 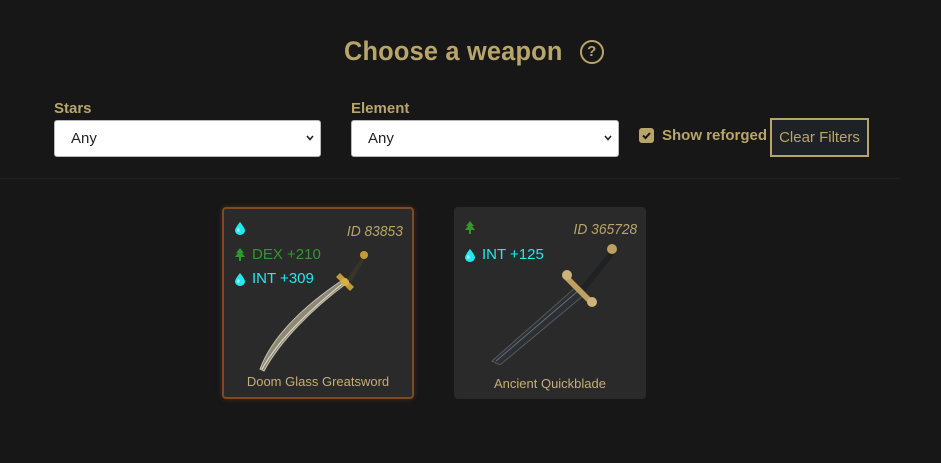 I want to click on element-filter-label: Element, so click(x=380, y=108).